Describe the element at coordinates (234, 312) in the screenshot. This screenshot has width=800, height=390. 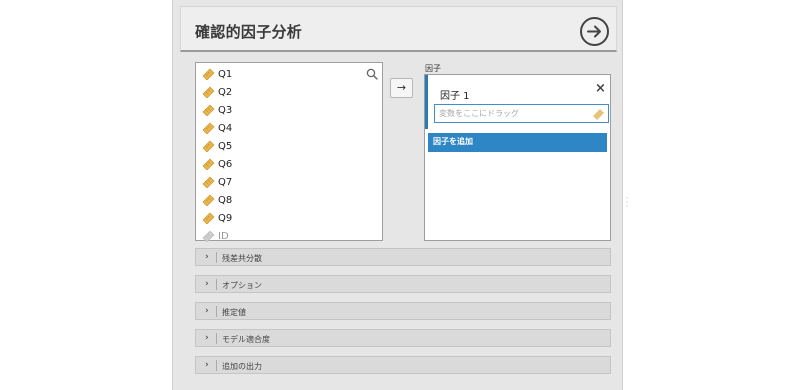
I see `section-label: 推定値` at that location.